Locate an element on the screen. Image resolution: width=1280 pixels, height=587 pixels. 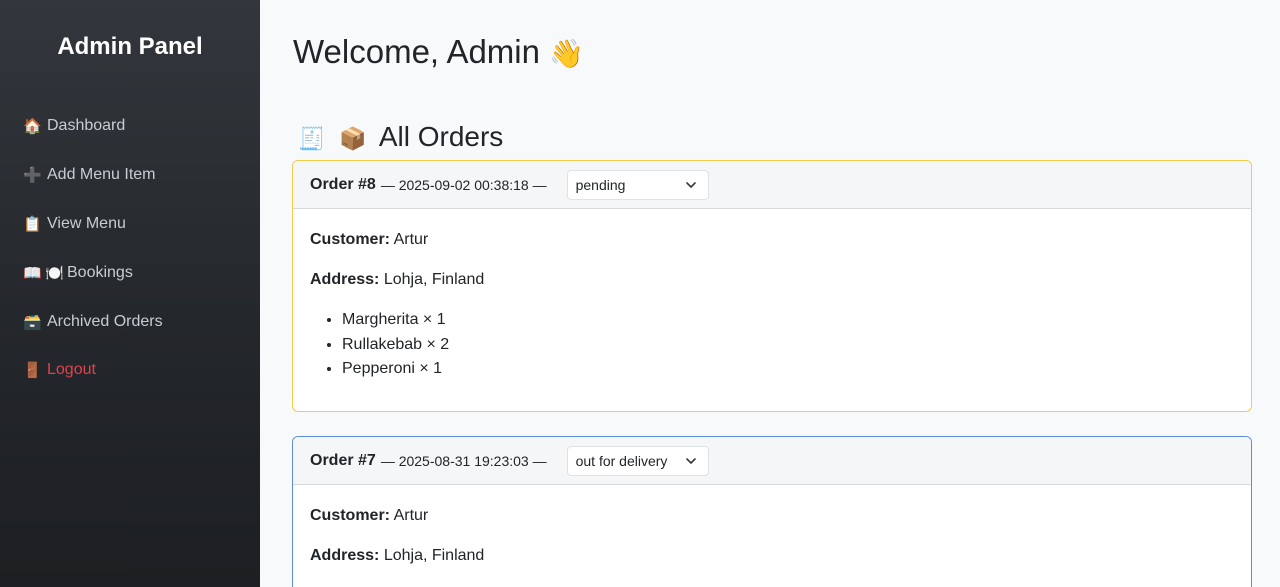
card-box-icon: 🗃️ is located at coordinates (32, 322).